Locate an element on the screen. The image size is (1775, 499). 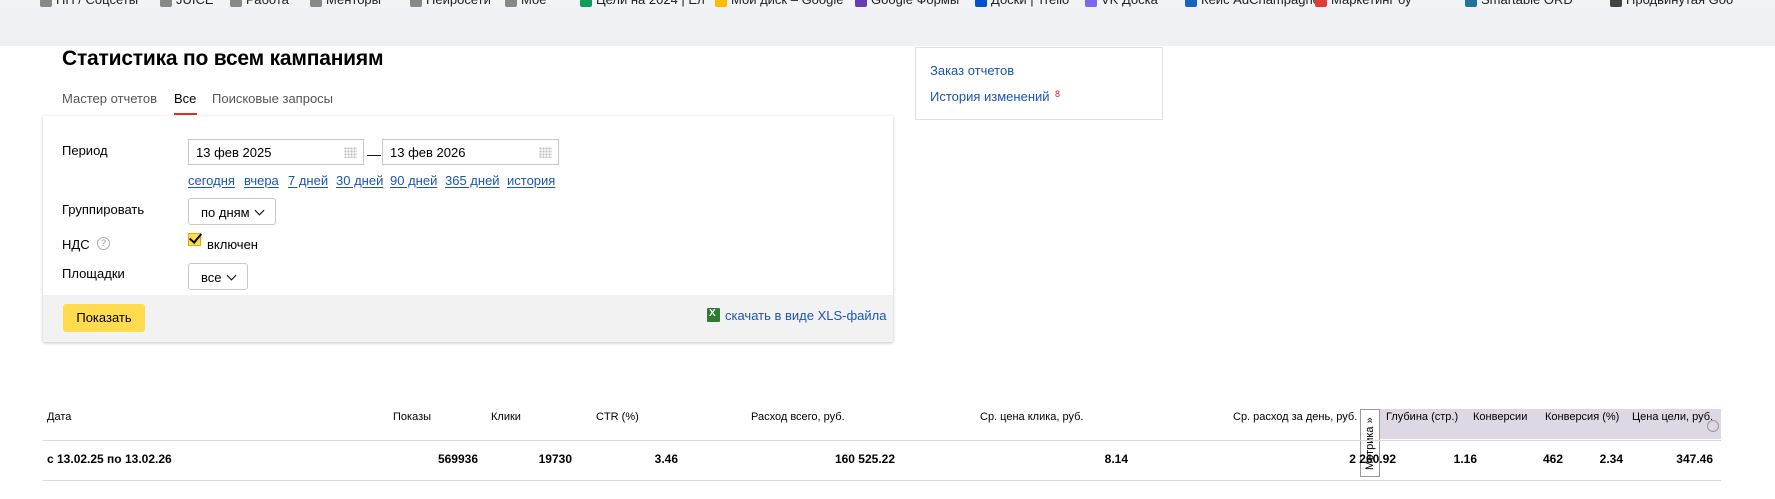
bookmark-item: Работа is located at coordinates (259, 3).